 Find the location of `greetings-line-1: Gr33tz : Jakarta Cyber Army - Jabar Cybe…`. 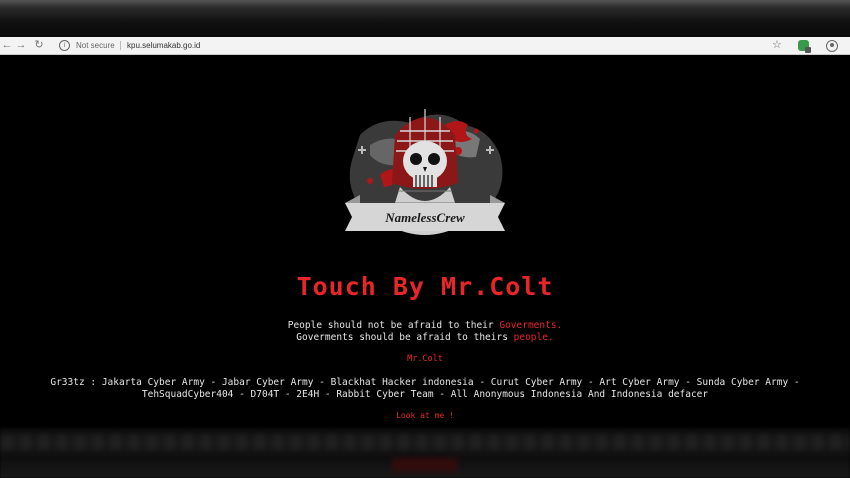

greetings-line-1: Gr33tz : Jakarta Cyber Army - Jabar Cybe… is located at coordinates (425, 382).